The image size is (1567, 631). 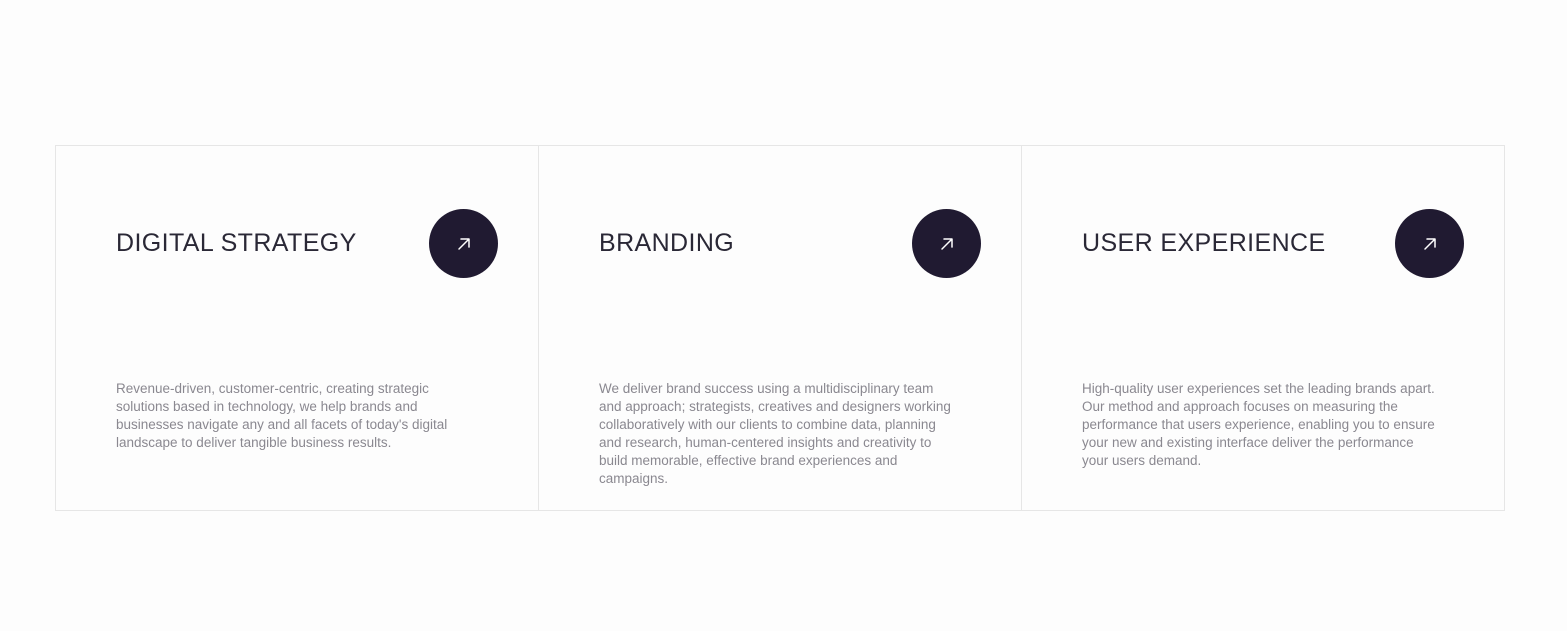 What do you see at coordinates (1204, 243) in the screenshot?
I see `service-title: USER EXPERIENCE` at bounding box center [1204, 243].